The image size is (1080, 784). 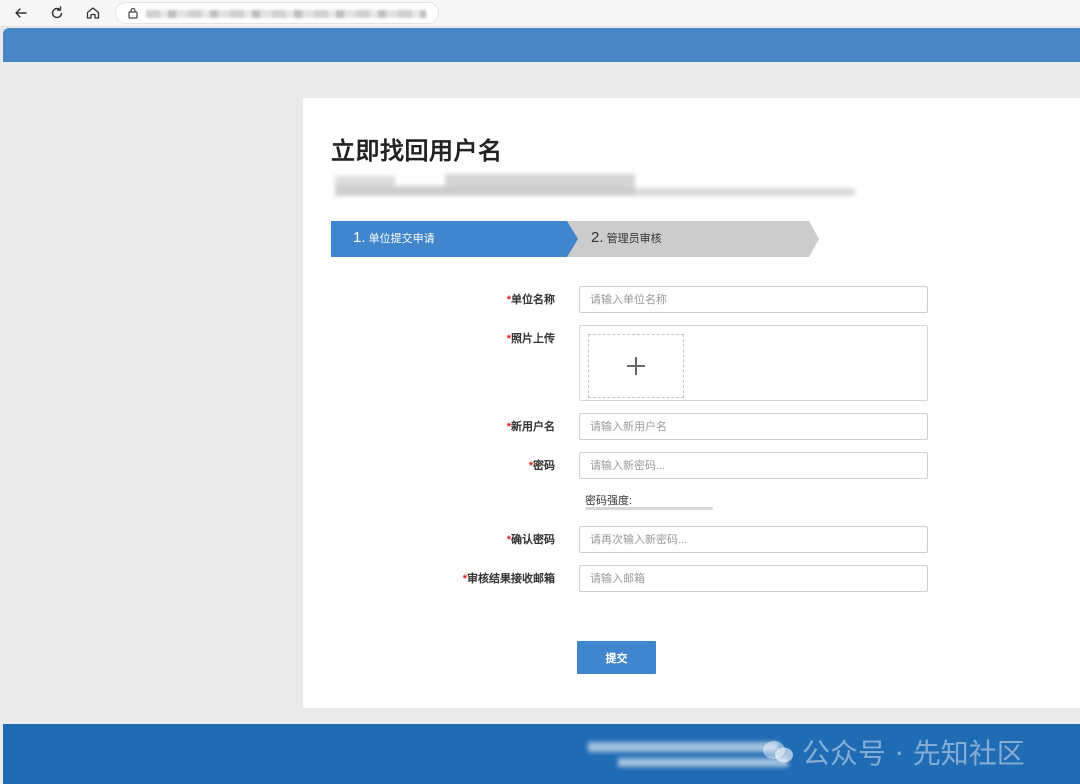 I want to click on org-name-label: *单位名称, so click(x=429, y=299).